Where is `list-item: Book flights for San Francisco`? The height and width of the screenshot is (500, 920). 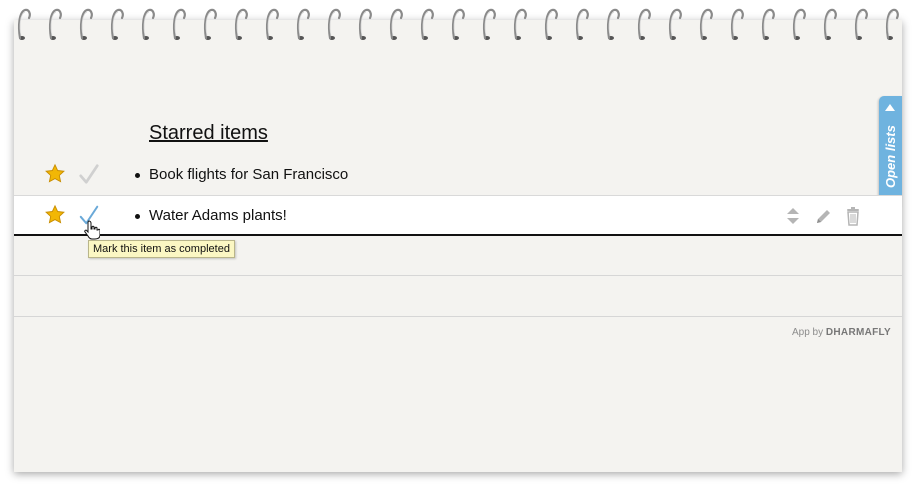
list-item: Book flights for San Francisco is located at coordinates (458, 175).